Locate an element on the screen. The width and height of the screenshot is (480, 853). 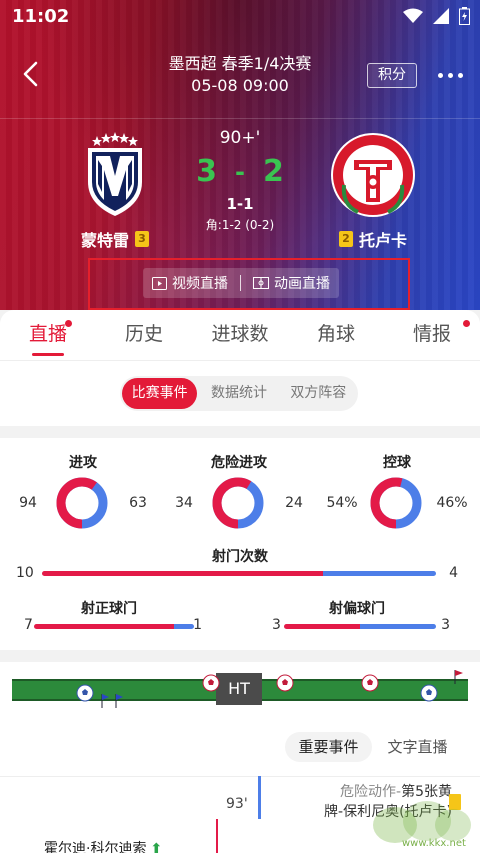
stat-label: 射正球门 is located at coordinates (109, 609).